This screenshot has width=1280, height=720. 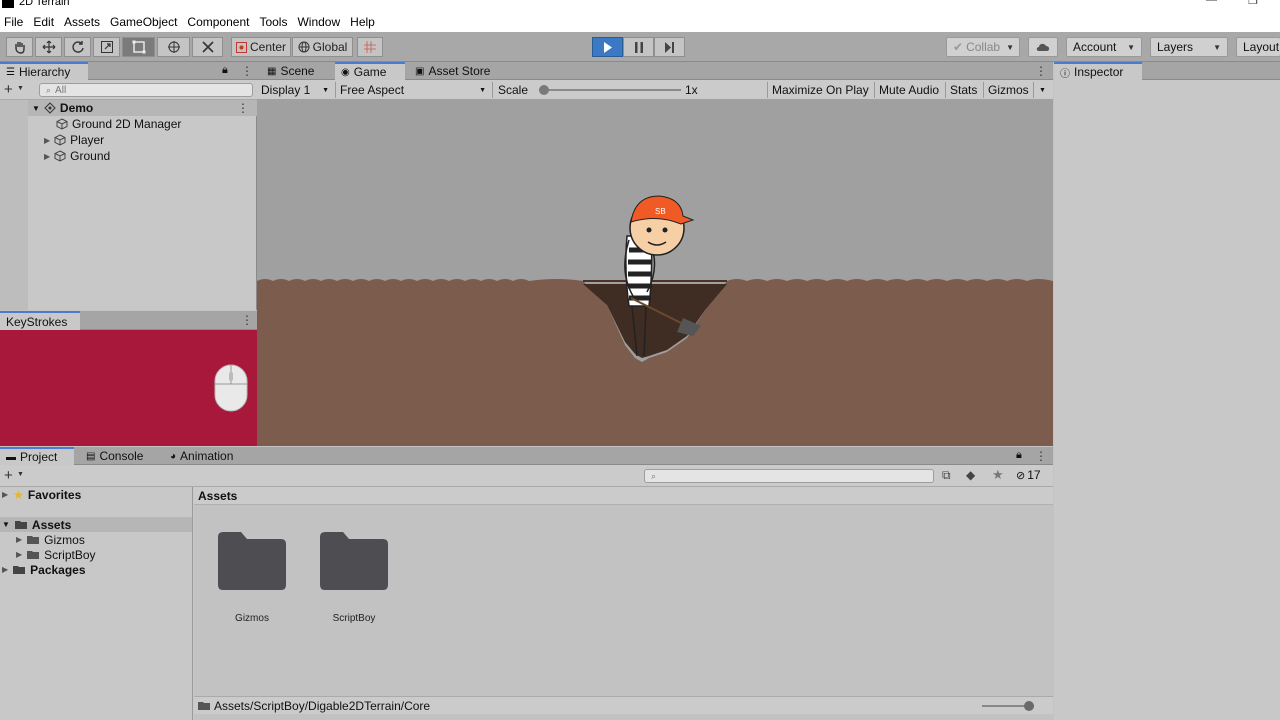 What do you see at coordinates (1028, 475) in the screenshot?
I see `hidden-packages-toggle: ⊘ 17` at bounding box center [1028, 475].